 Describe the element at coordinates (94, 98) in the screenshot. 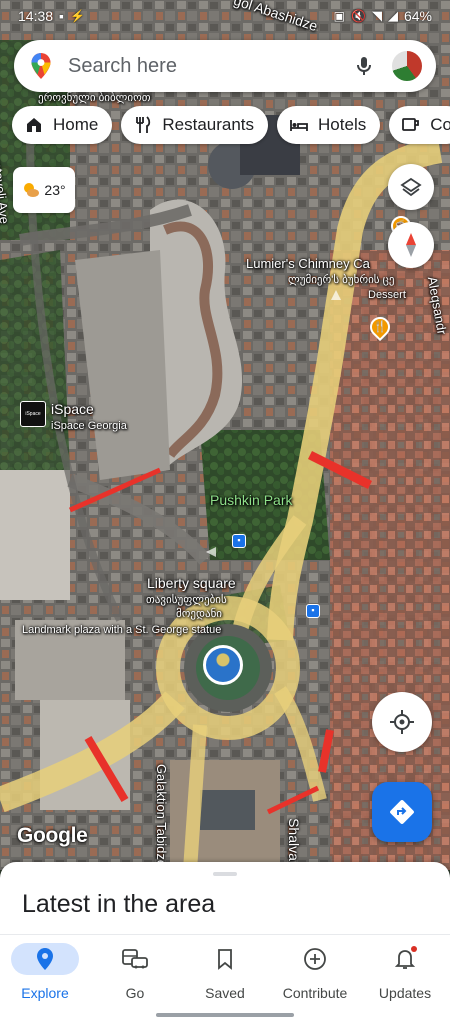

I see `map-label-library: ეროვნული ბიბლიოთ` at that location.